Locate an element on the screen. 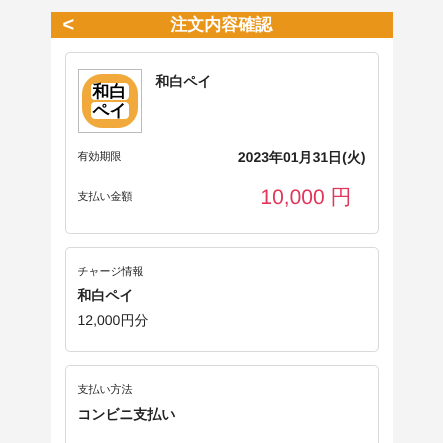 This screenshot has width=443, height=443. back-button: < is located at coordinates (68, 25).